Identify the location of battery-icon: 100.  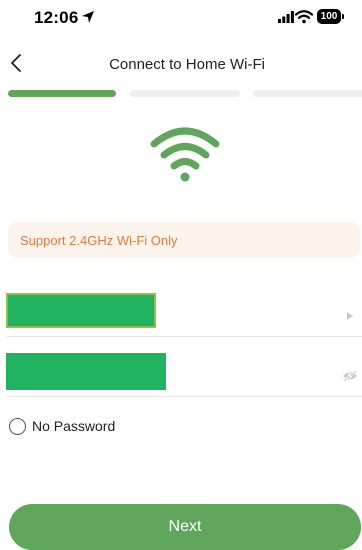
(329, 16).